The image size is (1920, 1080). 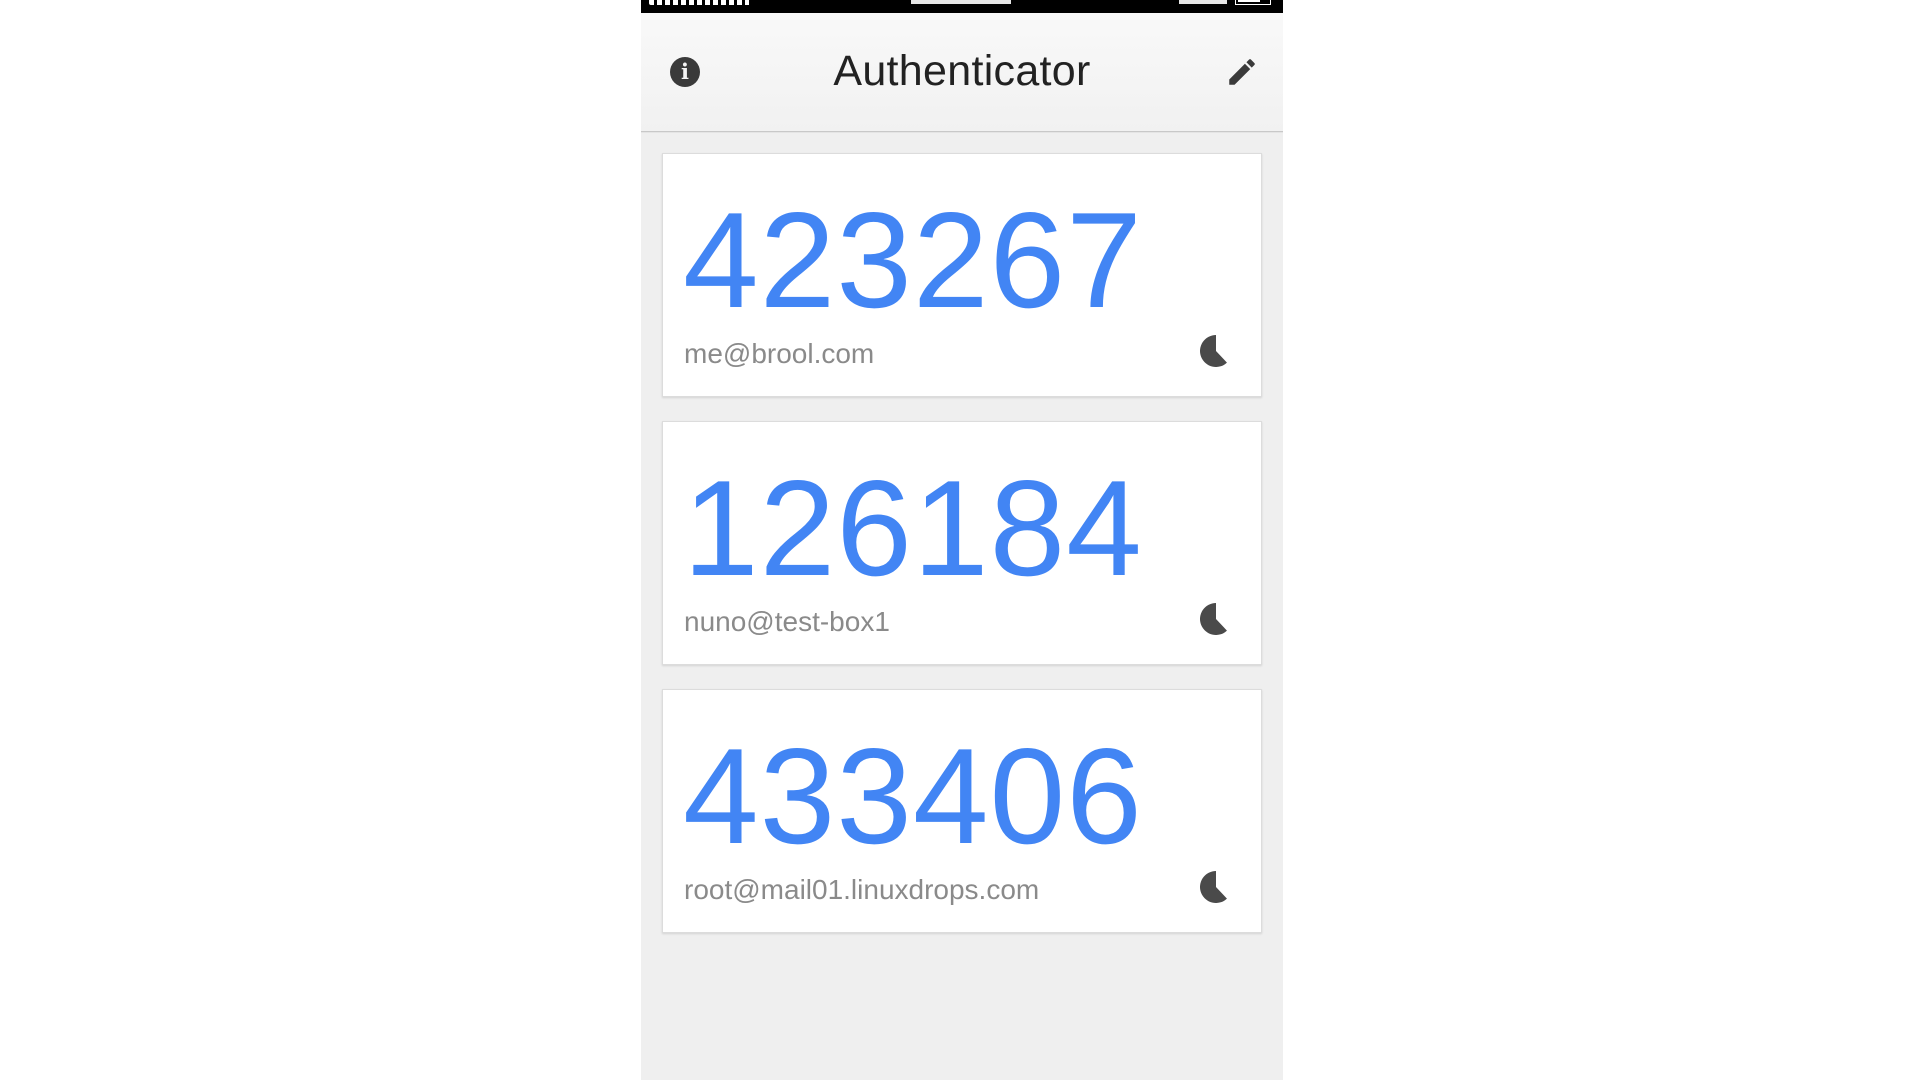 I want to click on edit-button, so click(x=1242, y=72).